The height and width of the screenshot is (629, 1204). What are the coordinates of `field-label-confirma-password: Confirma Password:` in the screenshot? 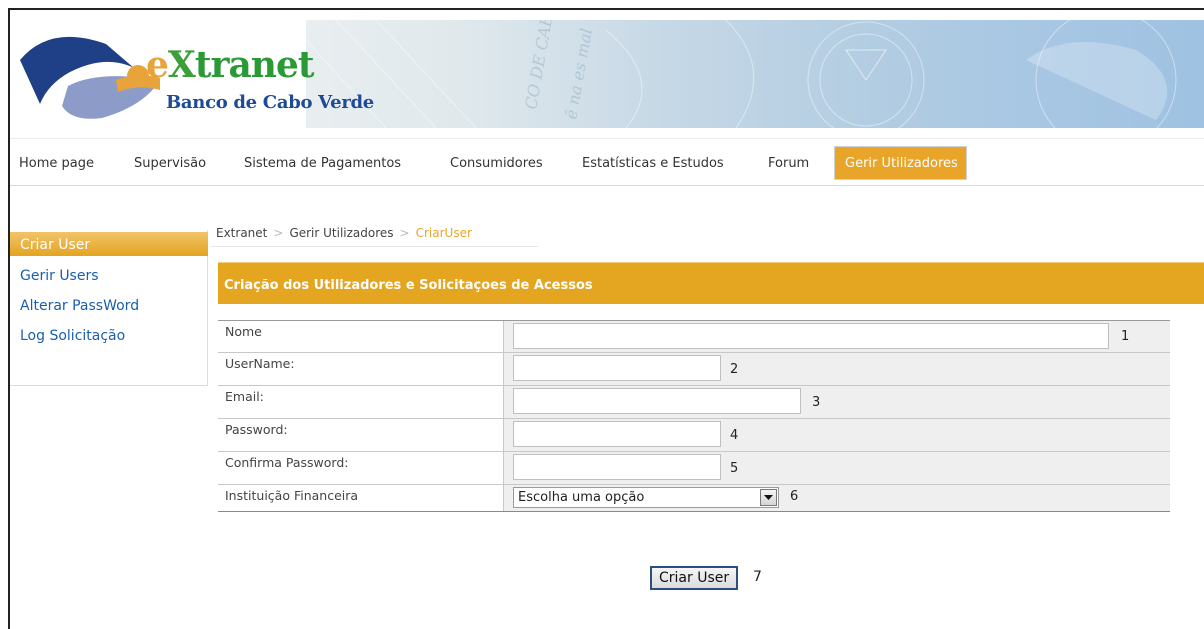 It's located at (361, 468).